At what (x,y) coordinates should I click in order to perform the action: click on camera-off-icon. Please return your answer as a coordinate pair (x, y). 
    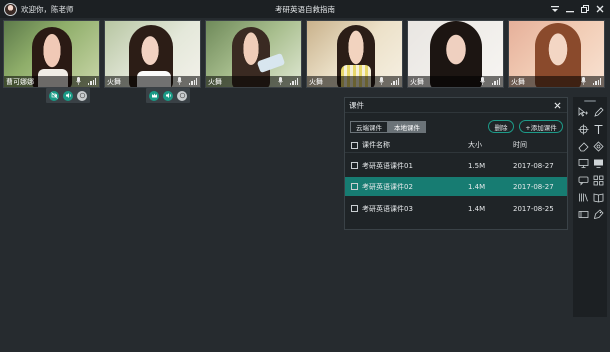
    Looking at the image, I should click on (54, 95).